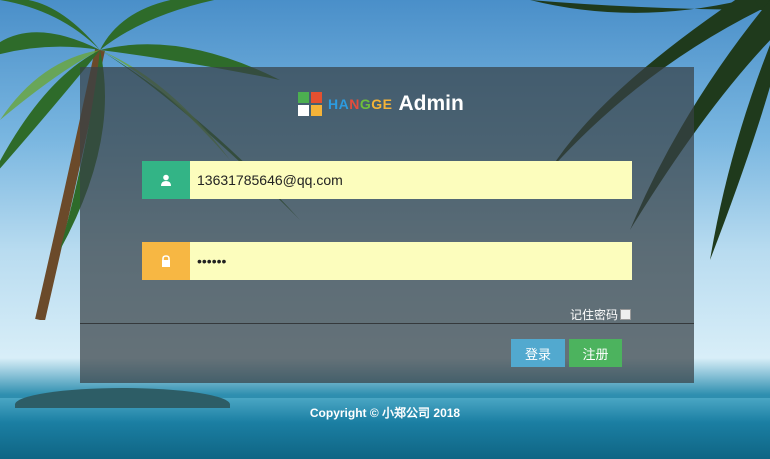 The width and height of the screenshot is (770, 459). I want to click on brand-name: HANGGE, so click(360, 104).